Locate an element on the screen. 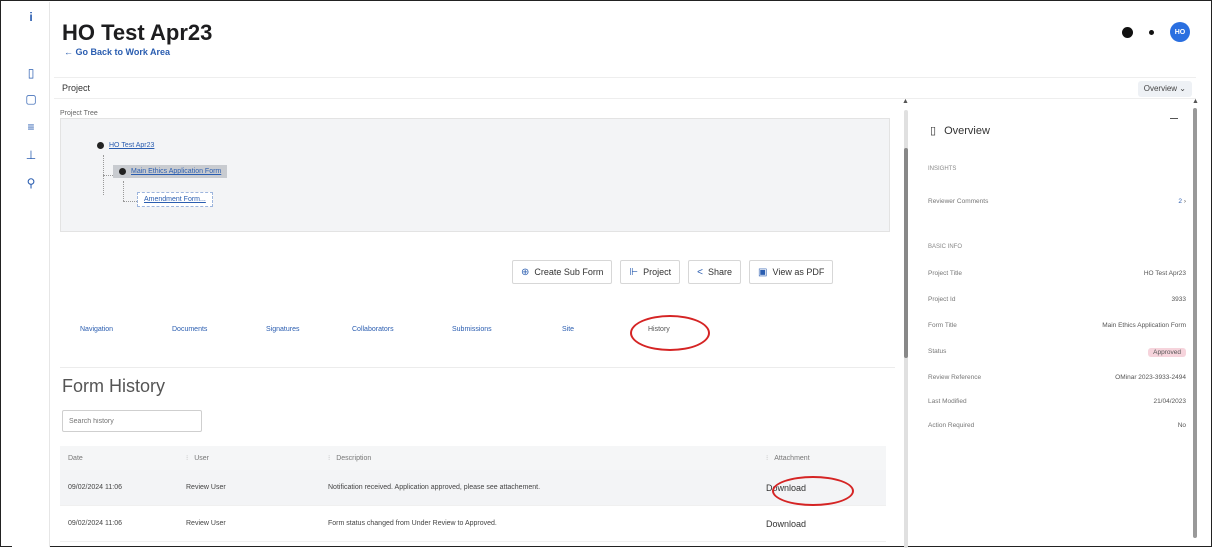 This screenshot has height=548, width=1212. table-header: Date ⁝ User ⁝ Description ⁝ Attachment is located at coordinates (473, 458).